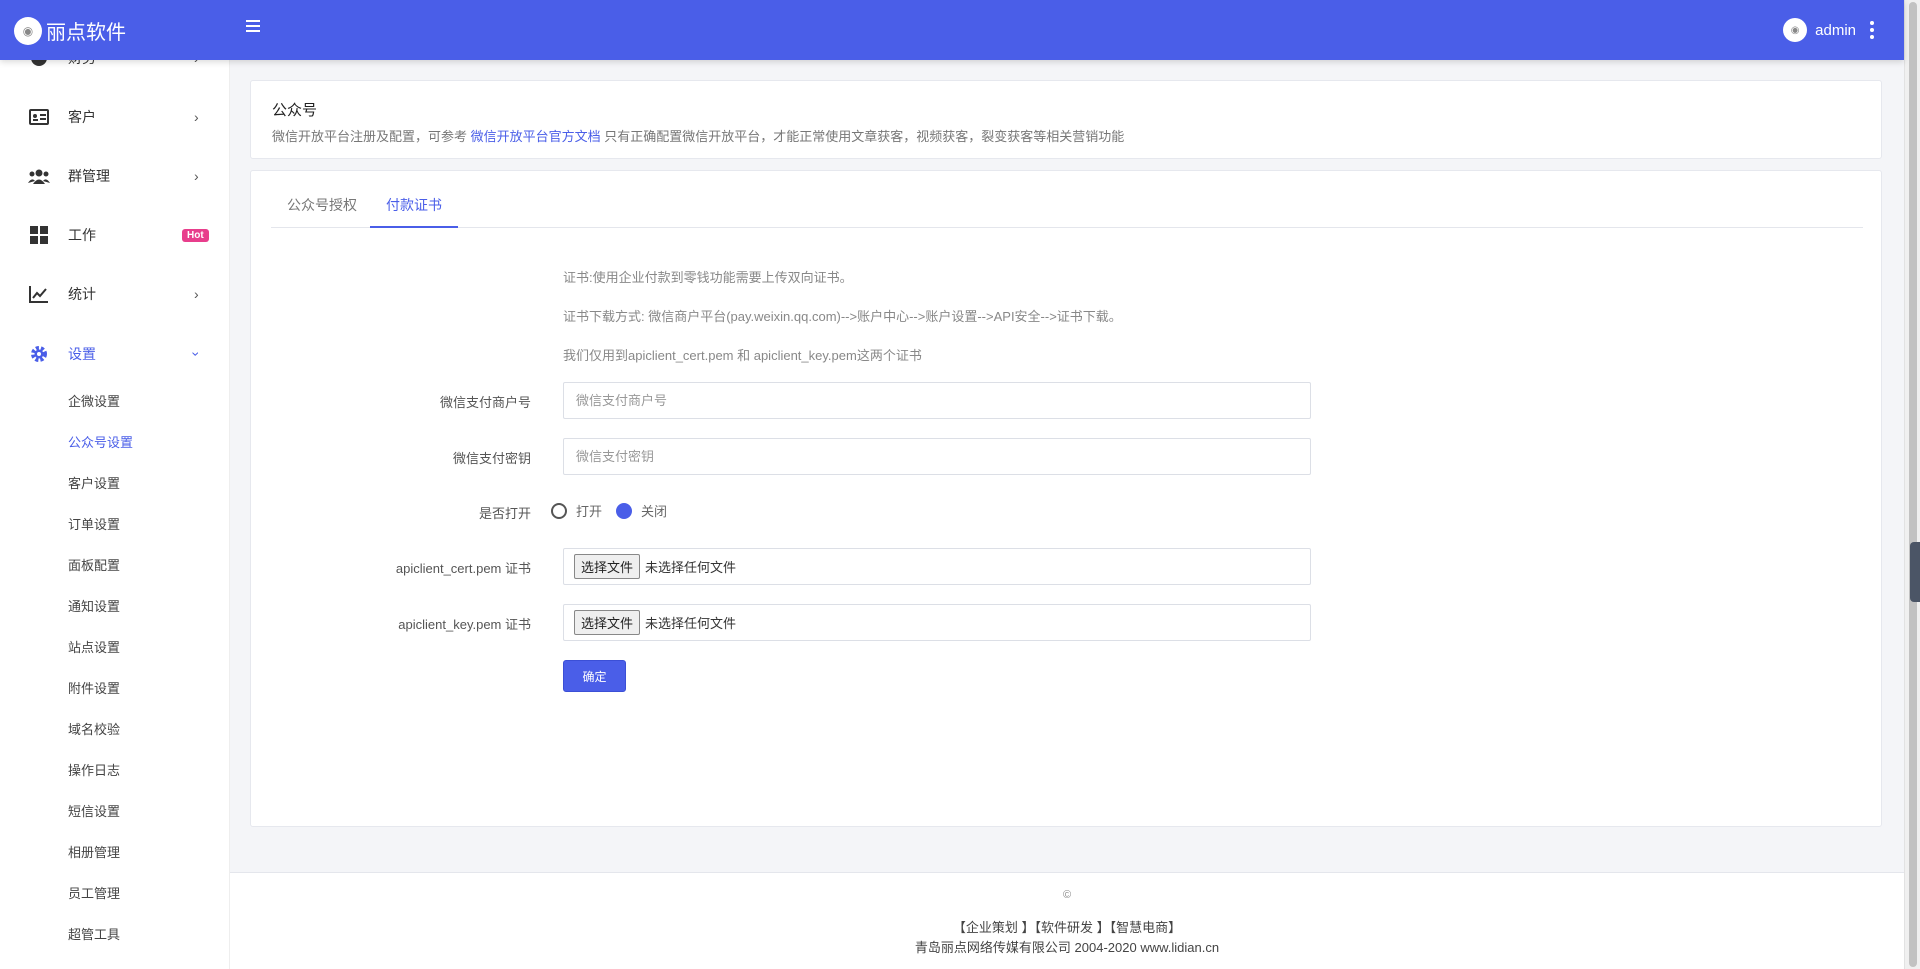  I want to click on username: admin, so click(1835, 30).